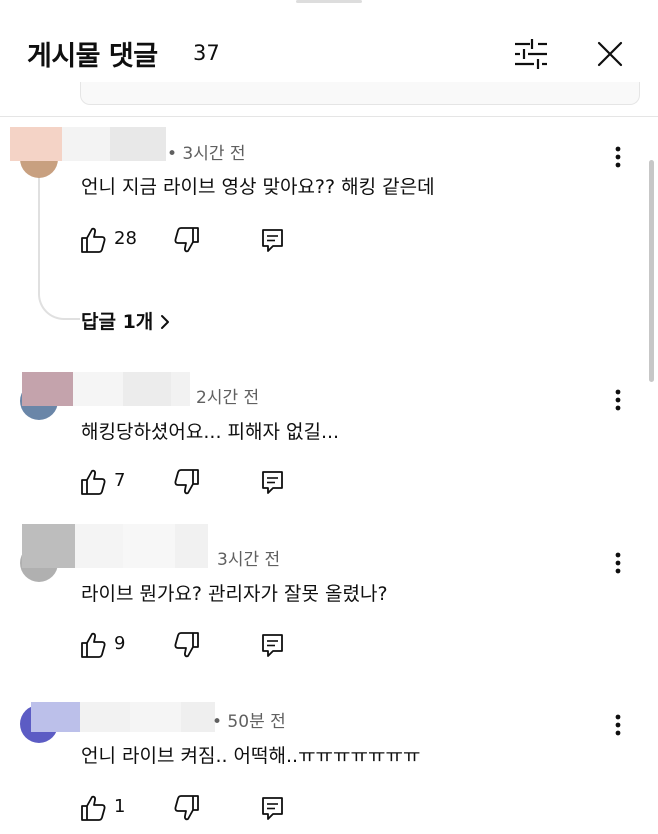 The height and width of the screenshot is (834, 658). I want to click on scrollbar-thumb, so click(651, 271).